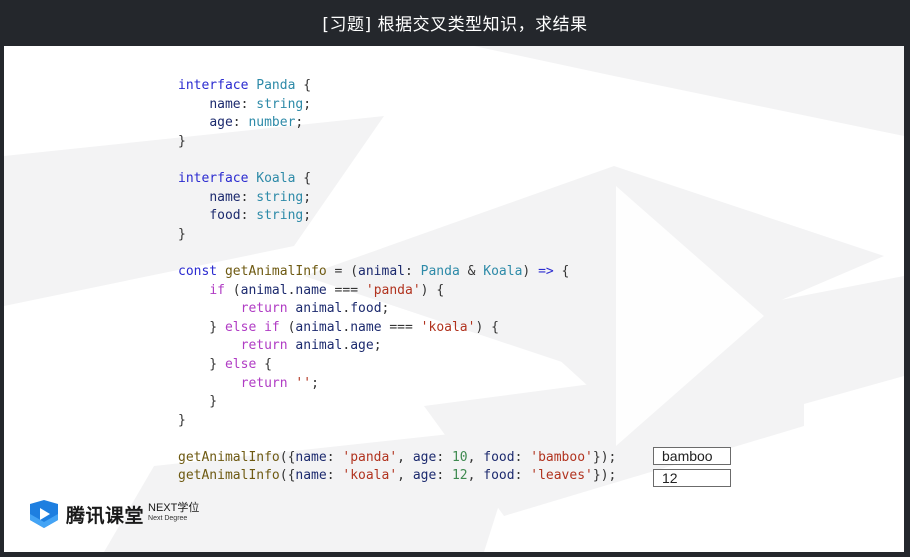 This screenshot has height=557, width=910. Describe the element at coordinates (217, 290) in the screenshot. I see `code-token: if` at that location.